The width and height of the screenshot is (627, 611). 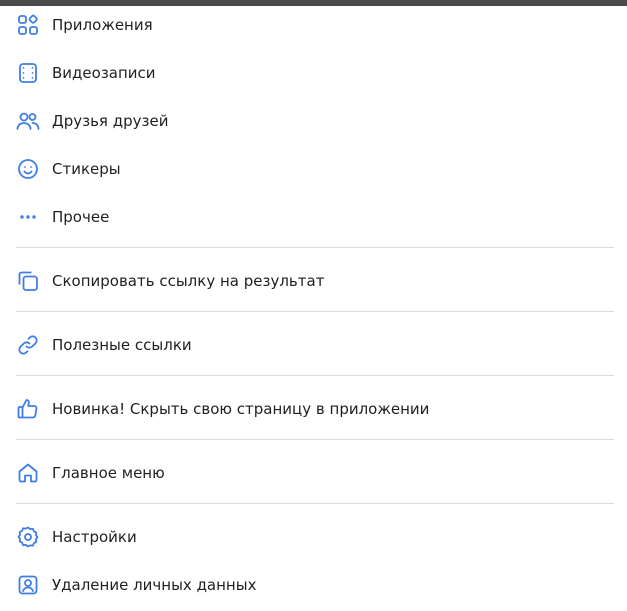 What do you see at coordinates (313, 585) in the screenshot?
I see `menu-item-delete-personal-data: Удаление личных данных` at bounding box center [313, 585].